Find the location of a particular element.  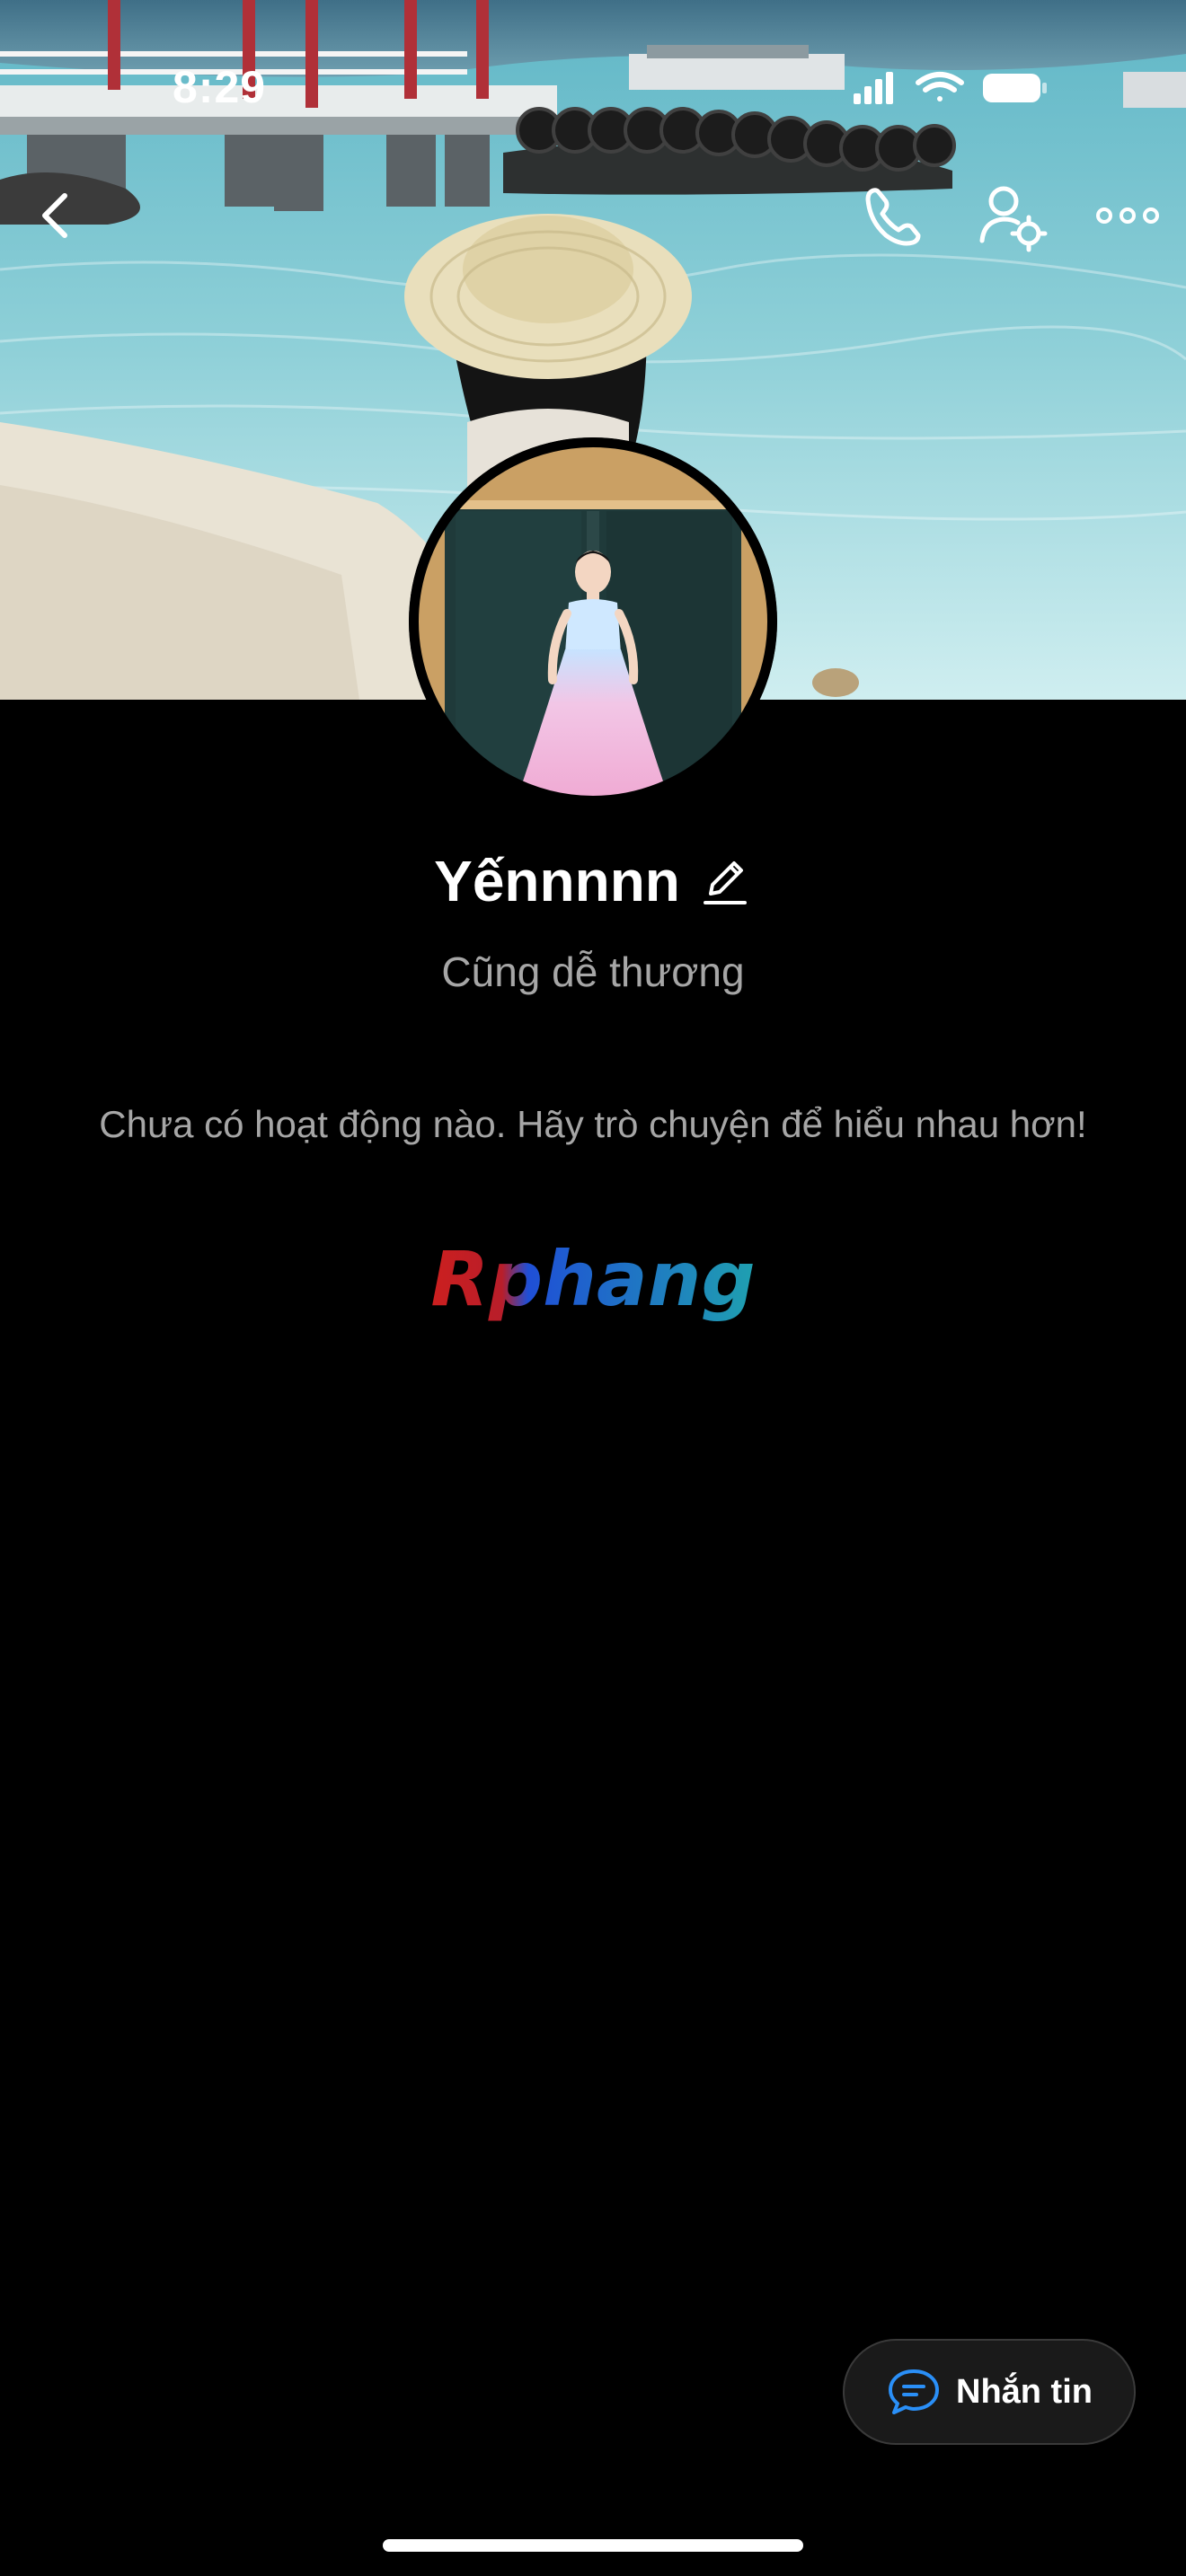

watermark-logo: Rphang is located at coordinates (593, 1284).